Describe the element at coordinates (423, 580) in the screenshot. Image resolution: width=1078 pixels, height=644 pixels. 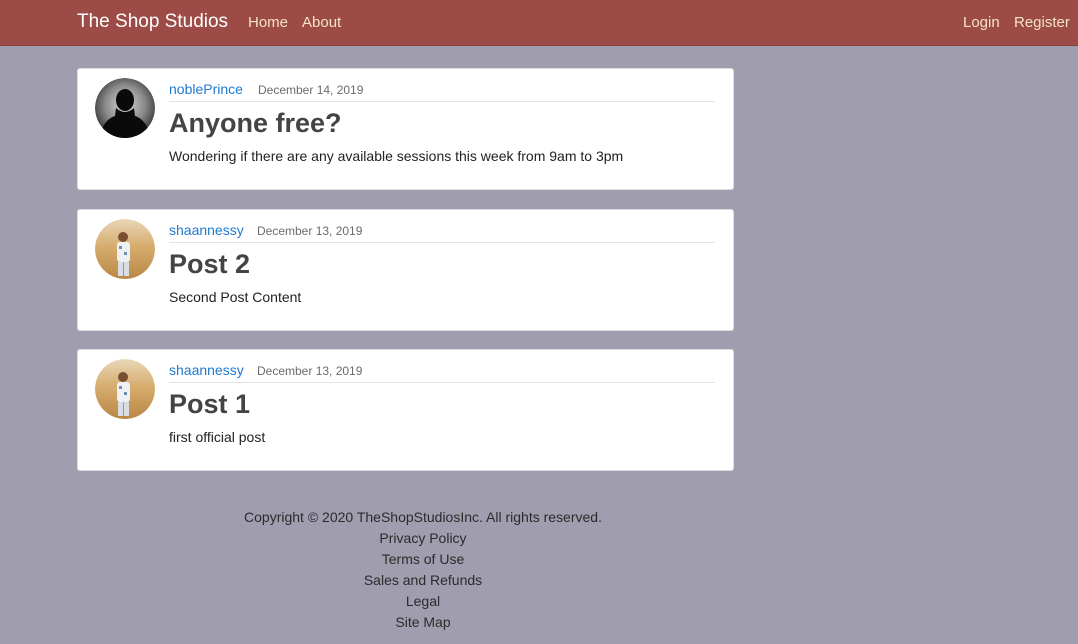
I see `footer-link-sales-and-refunds: Sales and Refunds` at that location.